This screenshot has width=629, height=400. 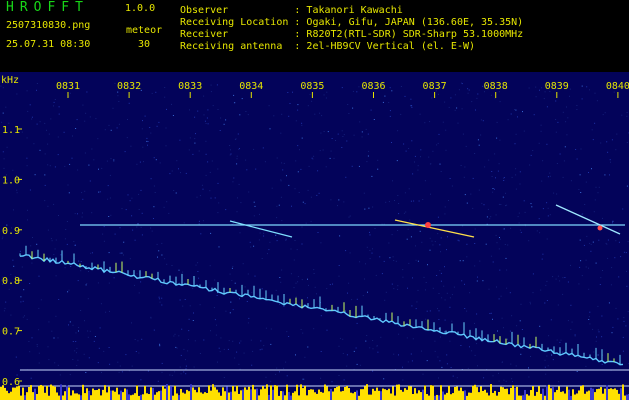 What do you see at coordinates (11, 382) in the screenshot?
I see `y-tick-label: 0.6` at bounding box center [11, 382].